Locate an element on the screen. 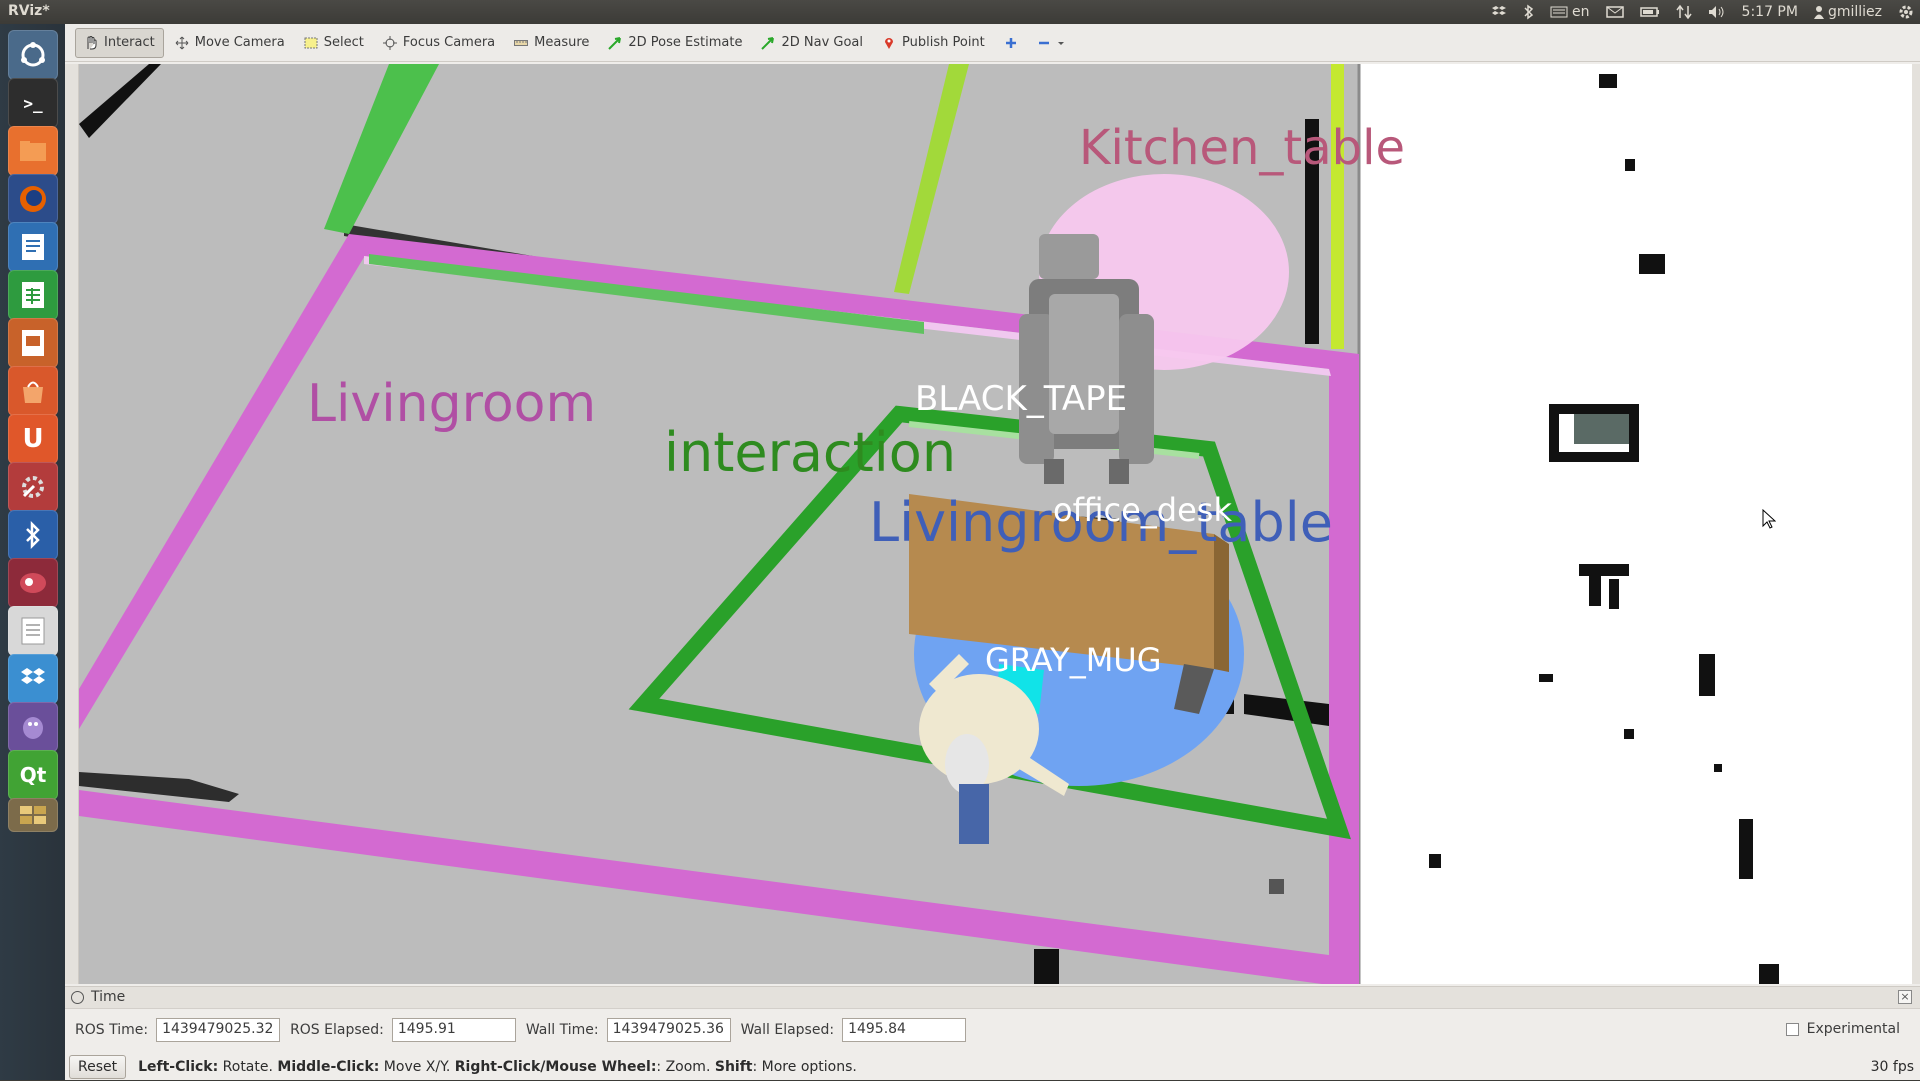 The height and width of the screenshot is (1081, 1920). experimental-checkbox is located at coordinates (1792, 1029).